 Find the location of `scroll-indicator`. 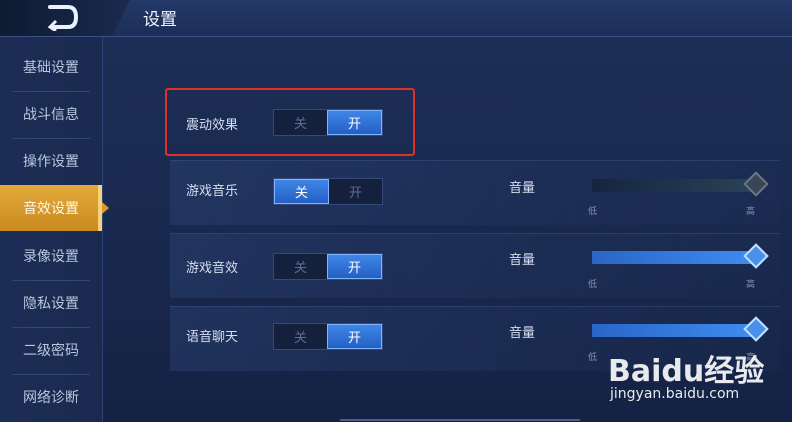

scroll-indicator is located at coordinates (460, 420).